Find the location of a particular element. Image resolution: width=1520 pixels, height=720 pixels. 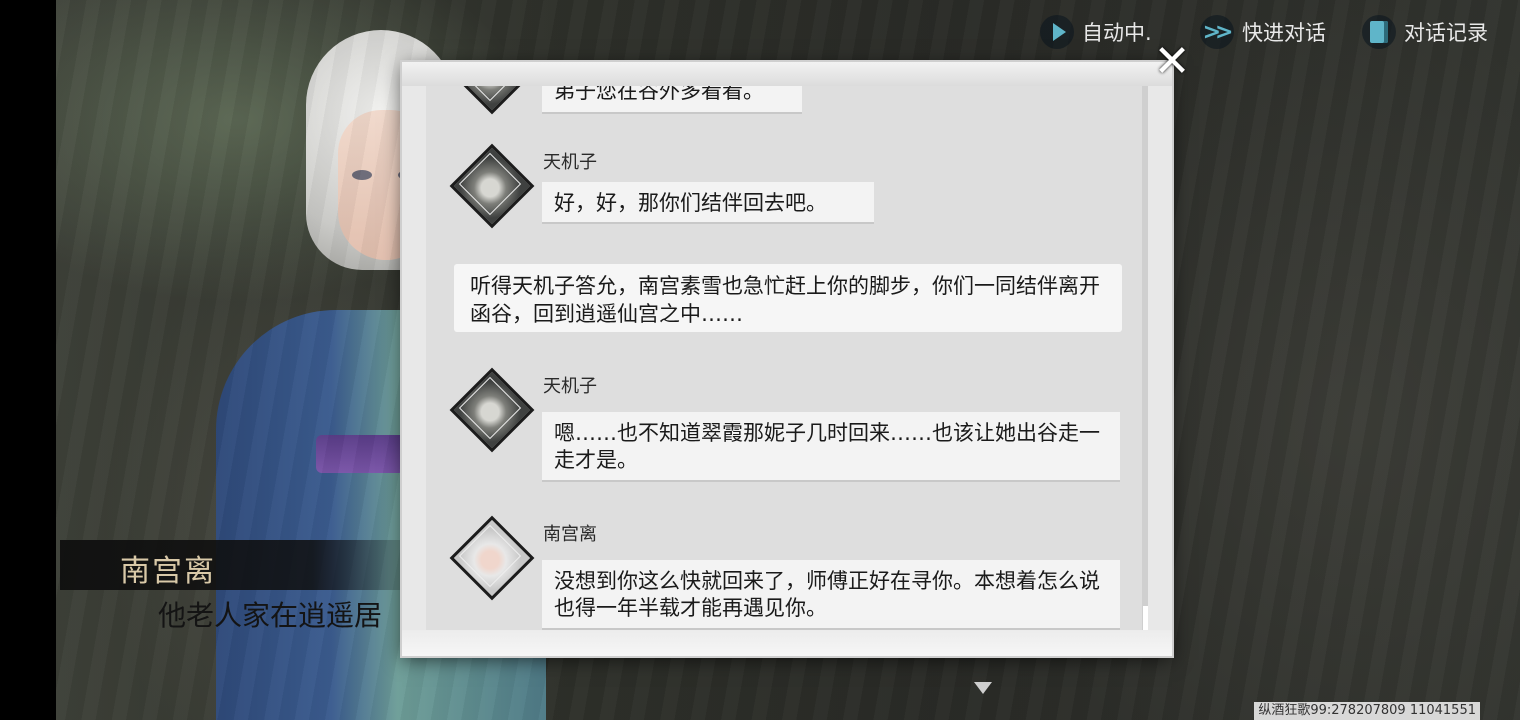

log-entry: 天机子 嗯……也不知道翠霞那妮子几时回来……也该让她出谷走一走才是。 is located at coordinates (785, 427).